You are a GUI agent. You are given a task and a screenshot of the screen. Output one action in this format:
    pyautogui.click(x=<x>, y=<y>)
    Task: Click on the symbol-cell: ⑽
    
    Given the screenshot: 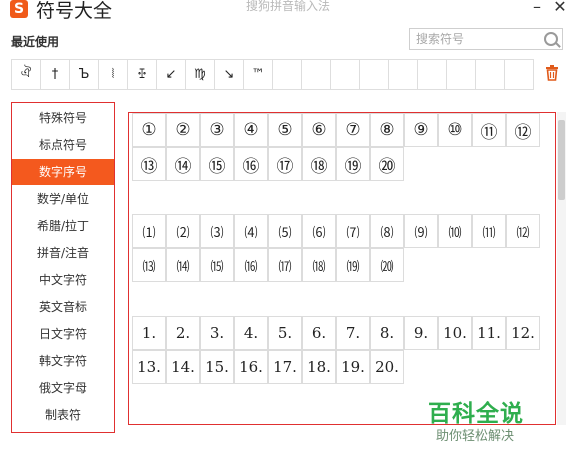 What is the action you would take?
    pyautogui.click(x=455, y=231)
    